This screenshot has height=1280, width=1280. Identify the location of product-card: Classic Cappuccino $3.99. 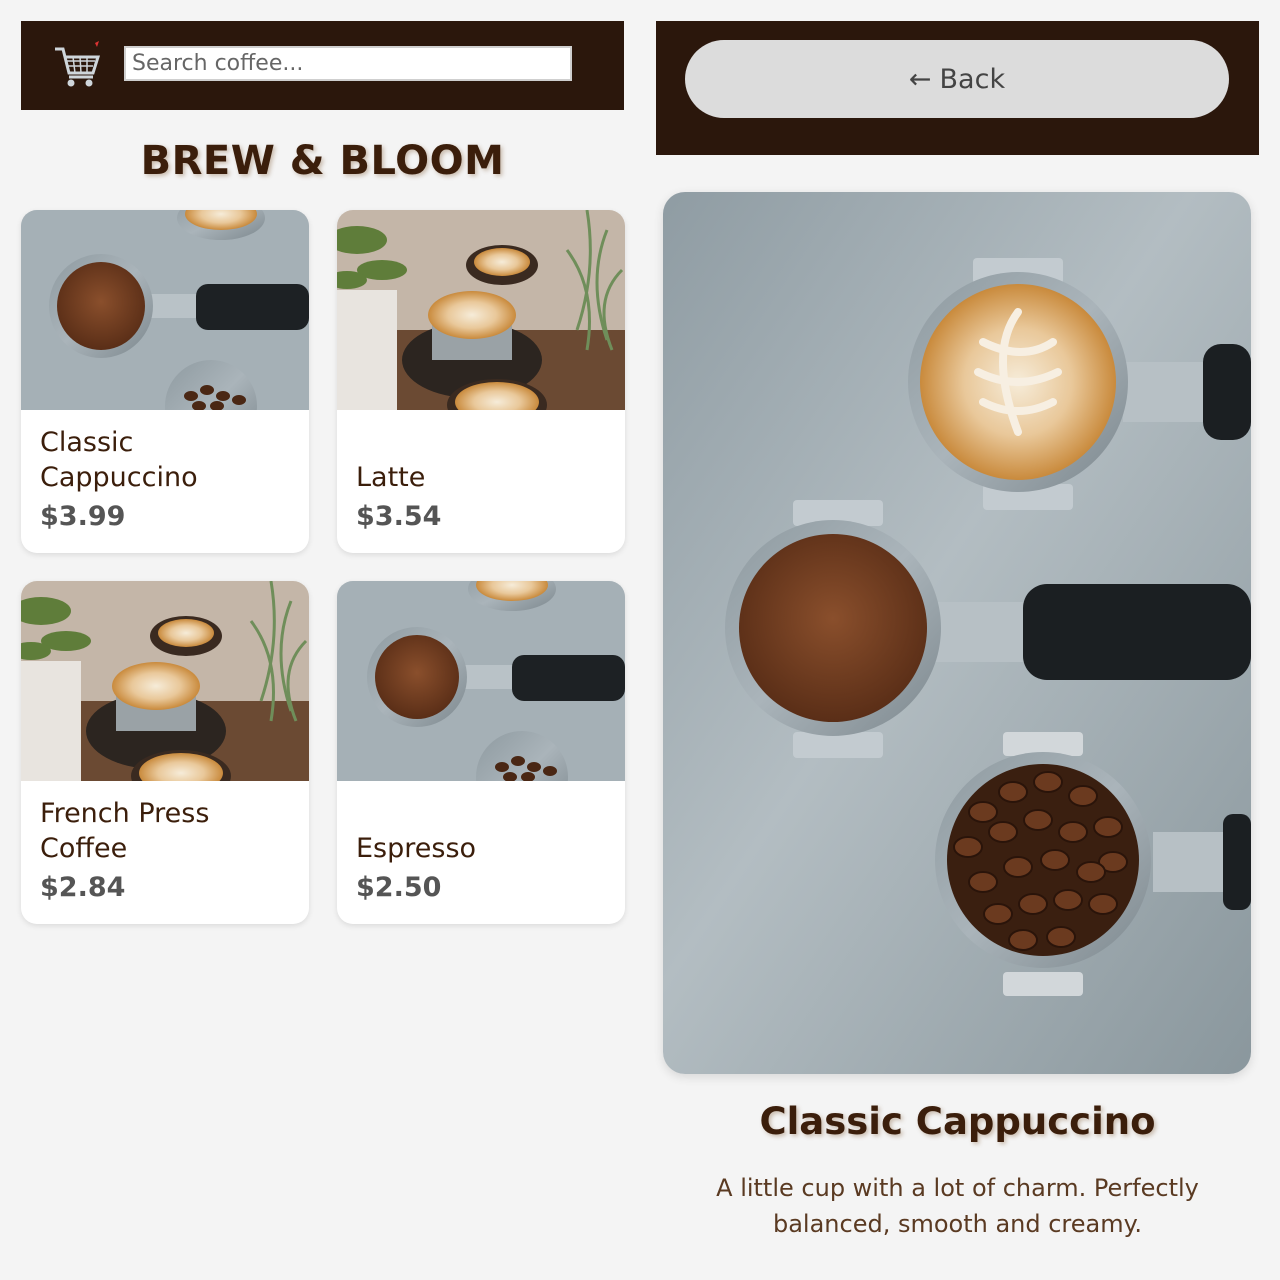
(165, 381).